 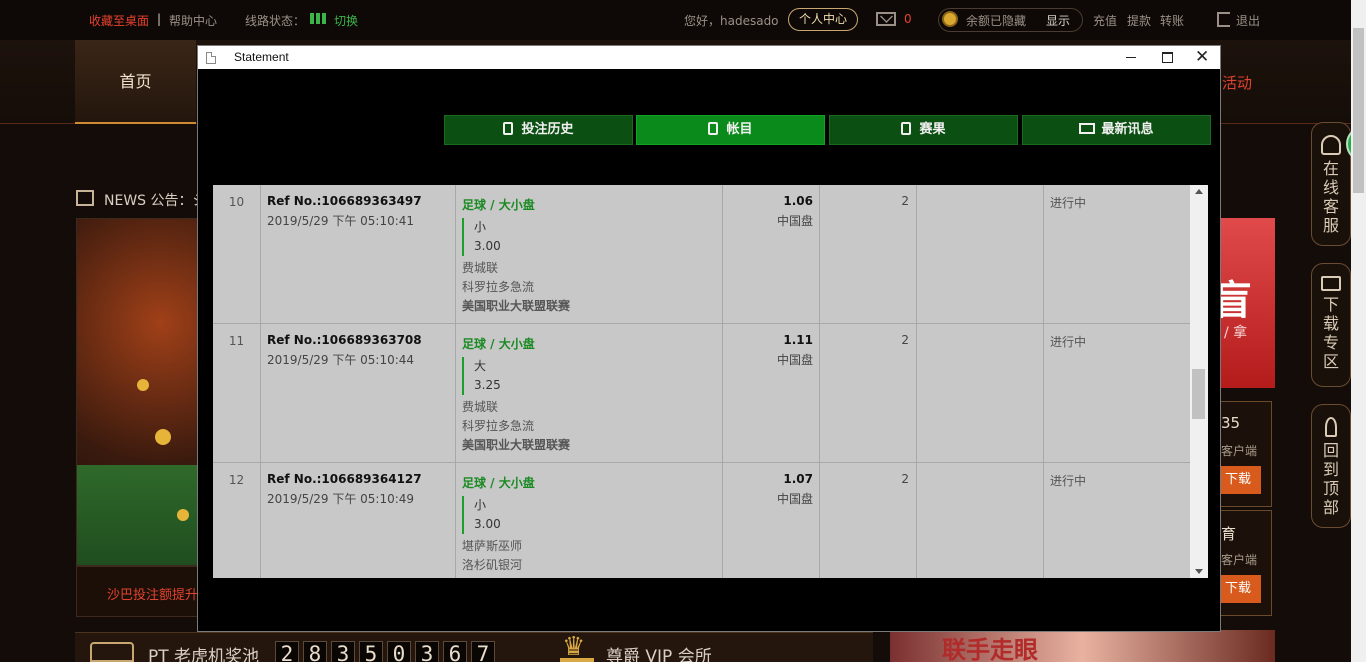 What do you see at coordinates (344, 479) in the screenshot?
I see `ref-number: Ref No.:106689364127` at bounding box center [344, 479].